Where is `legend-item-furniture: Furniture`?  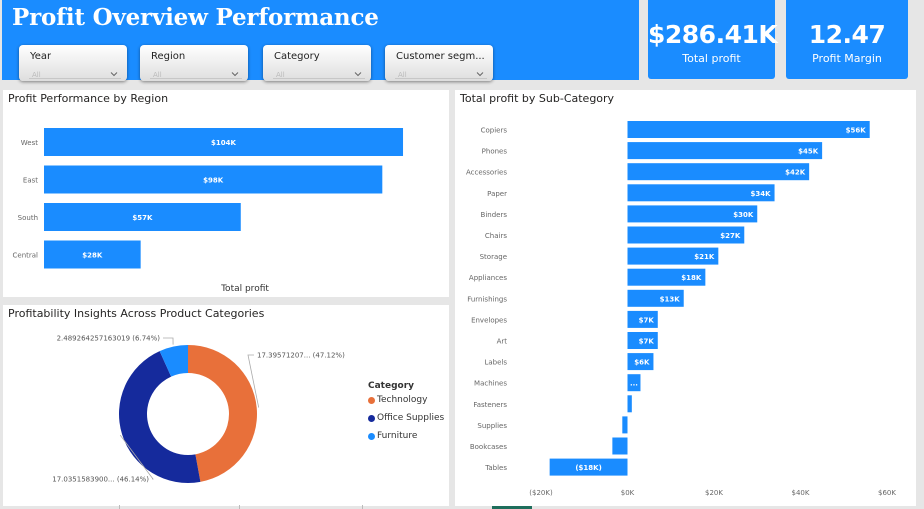 legend-item-furniture: Furniture is located at coordinates (392, 436).